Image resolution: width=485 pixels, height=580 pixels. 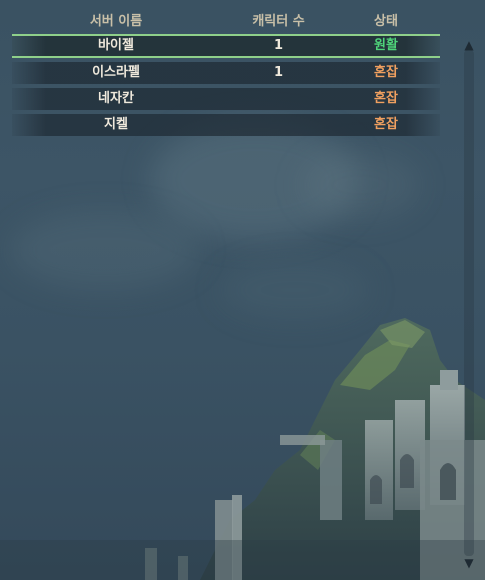 I want to click on server-name: 네자칸, so click(x=116, y=98).